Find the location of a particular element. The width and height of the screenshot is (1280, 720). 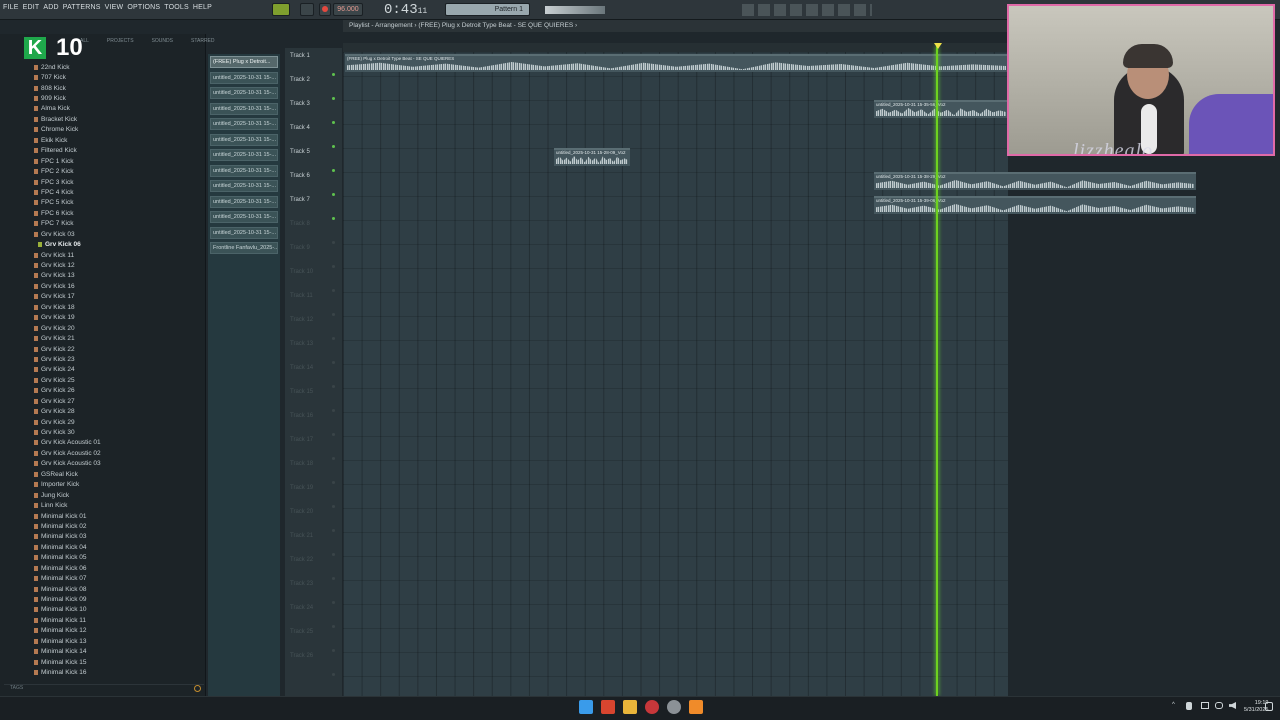

track-name: Track 14 is located at coordinates (301, 368).